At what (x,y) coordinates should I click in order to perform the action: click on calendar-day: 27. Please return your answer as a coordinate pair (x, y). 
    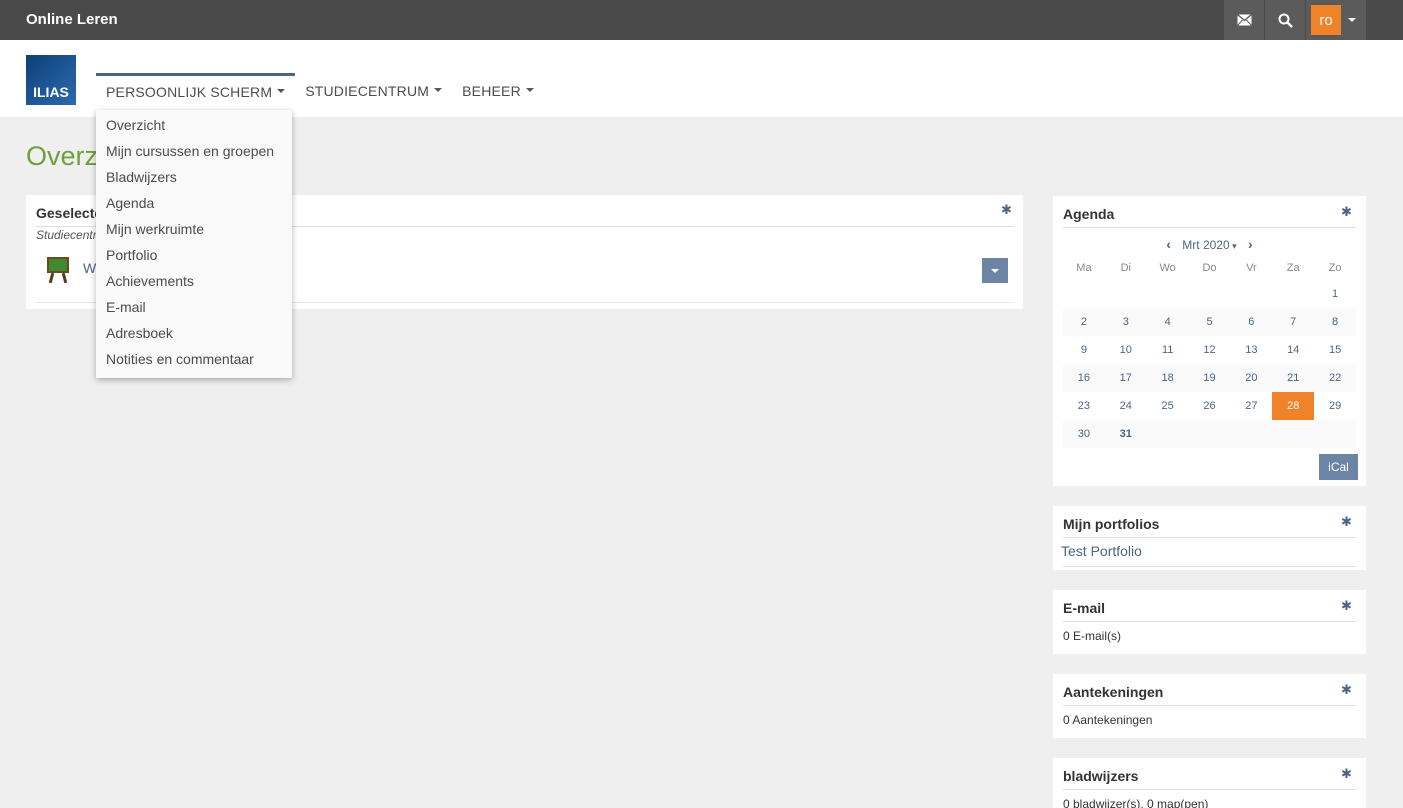
    Looking at the image, I should click on (1251, 406).